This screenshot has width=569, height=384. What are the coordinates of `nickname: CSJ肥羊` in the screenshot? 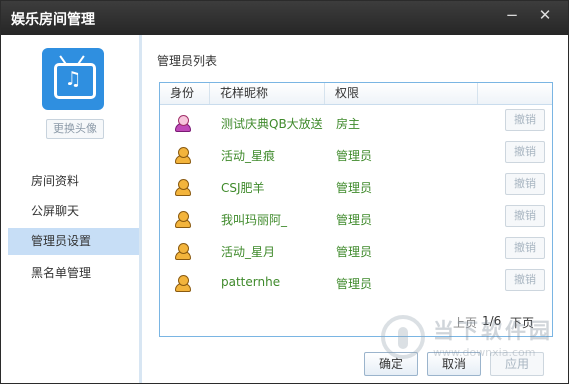 It's located at (243, 188).